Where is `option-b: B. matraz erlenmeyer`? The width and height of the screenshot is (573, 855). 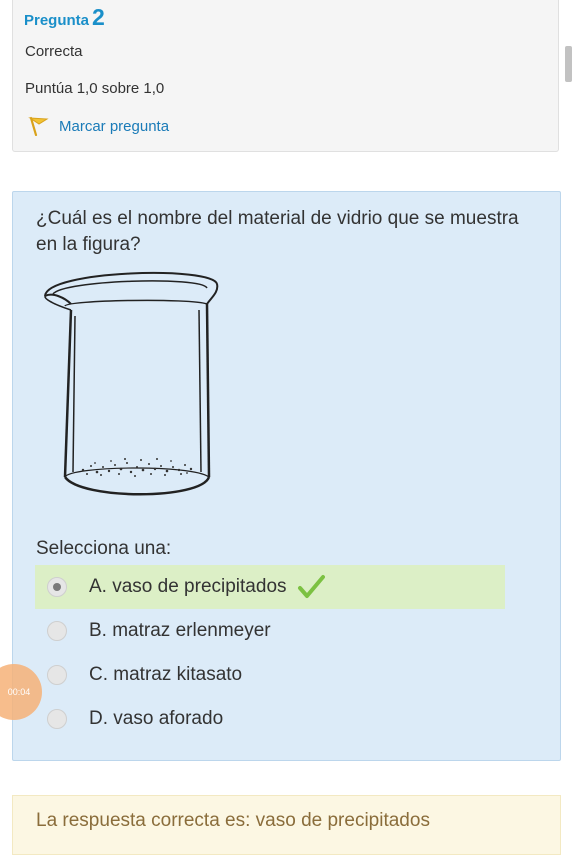
option-b: B. matraz erlenmeyer is located at coordinates (270, 631).